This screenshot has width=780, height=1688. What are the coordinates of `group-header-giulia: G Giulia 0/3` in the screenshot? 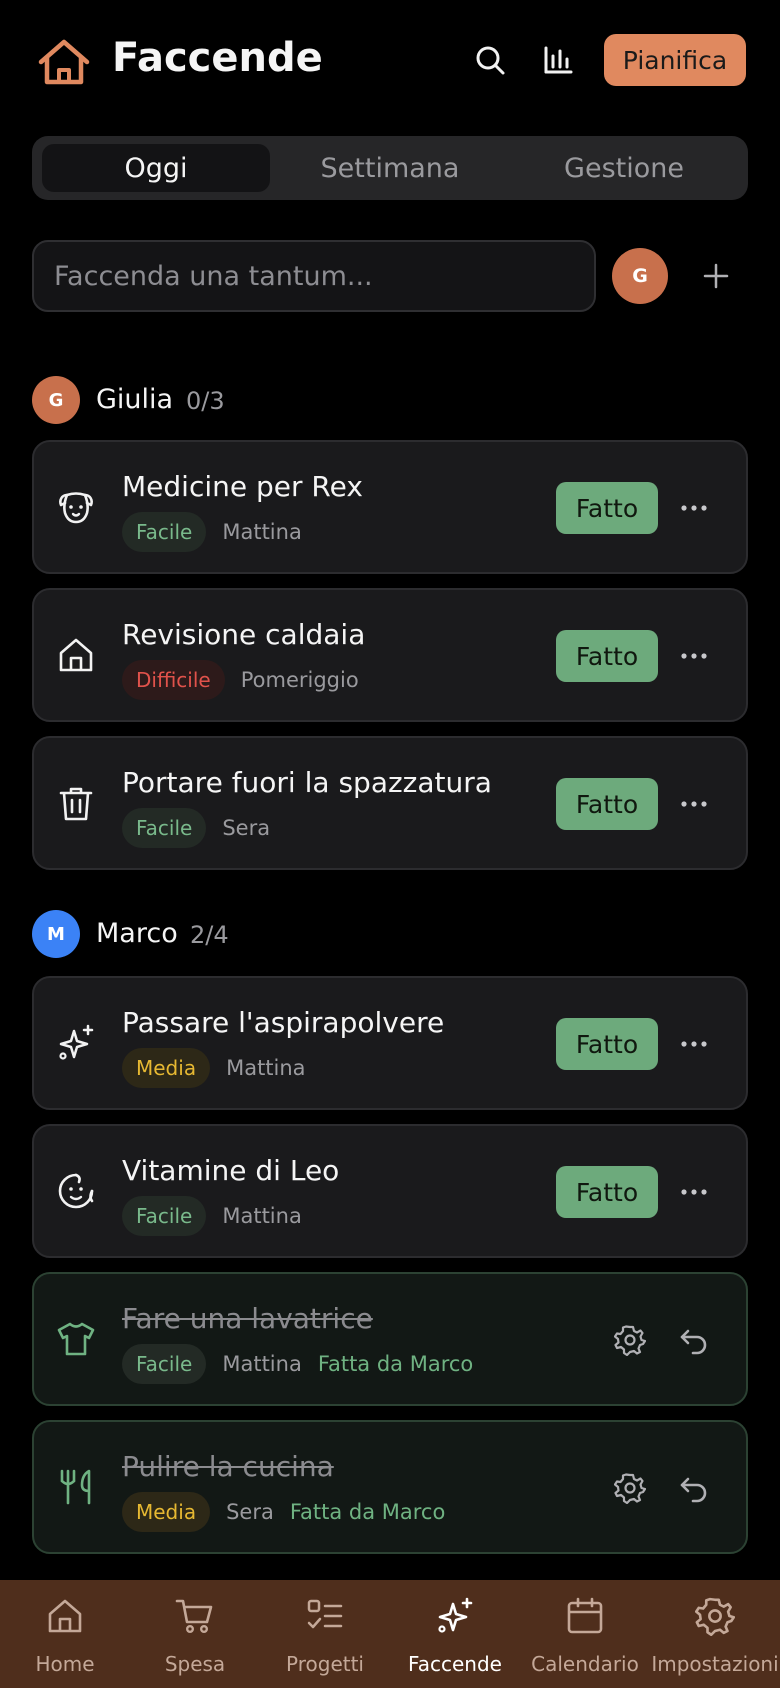 It's located at (390, 400).